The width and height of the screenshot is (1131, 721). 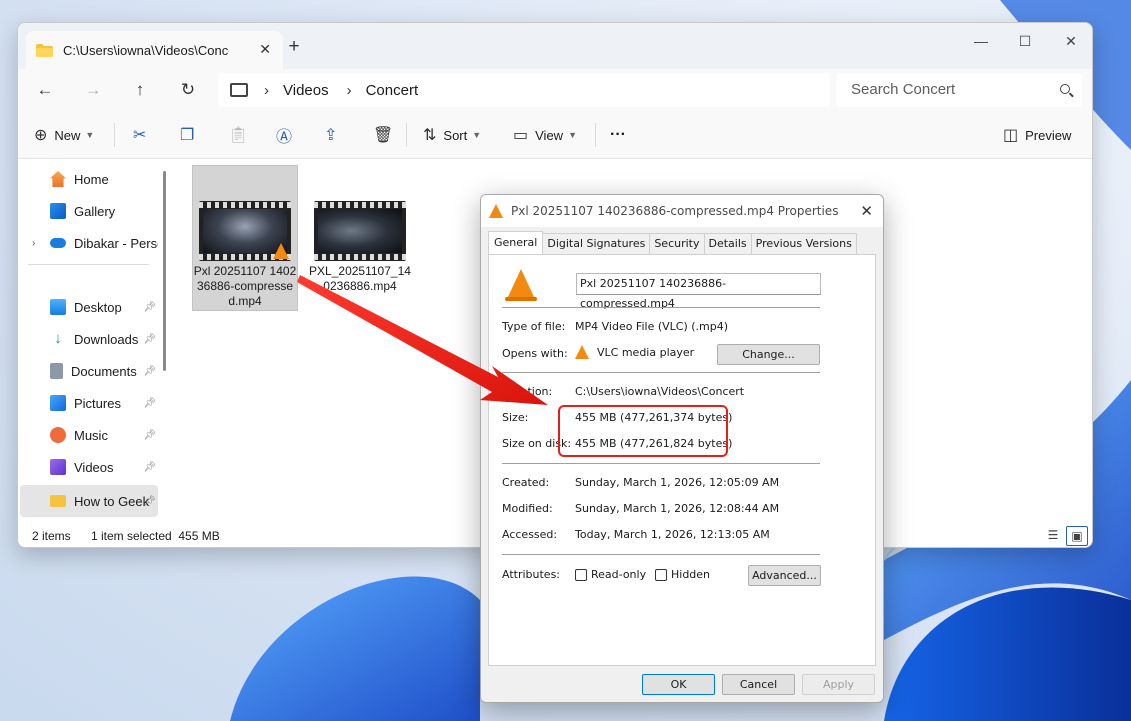 I want to click on vlc-icon, so click(x=521, y=285).